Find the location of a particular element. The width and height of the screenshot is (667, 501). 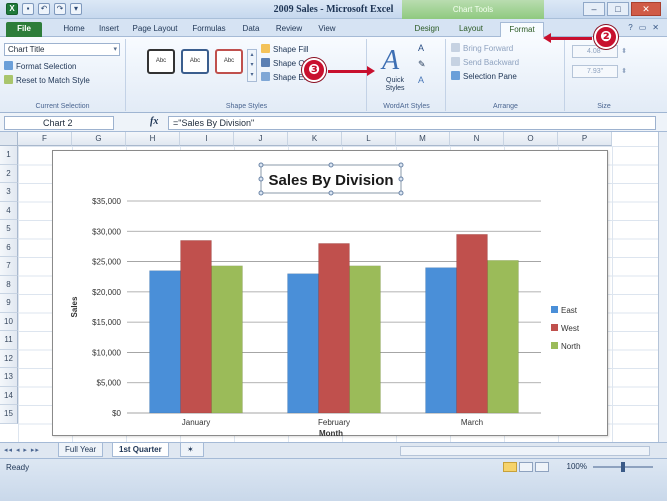

x-tick-label: February is located at coordinates (334, 422).